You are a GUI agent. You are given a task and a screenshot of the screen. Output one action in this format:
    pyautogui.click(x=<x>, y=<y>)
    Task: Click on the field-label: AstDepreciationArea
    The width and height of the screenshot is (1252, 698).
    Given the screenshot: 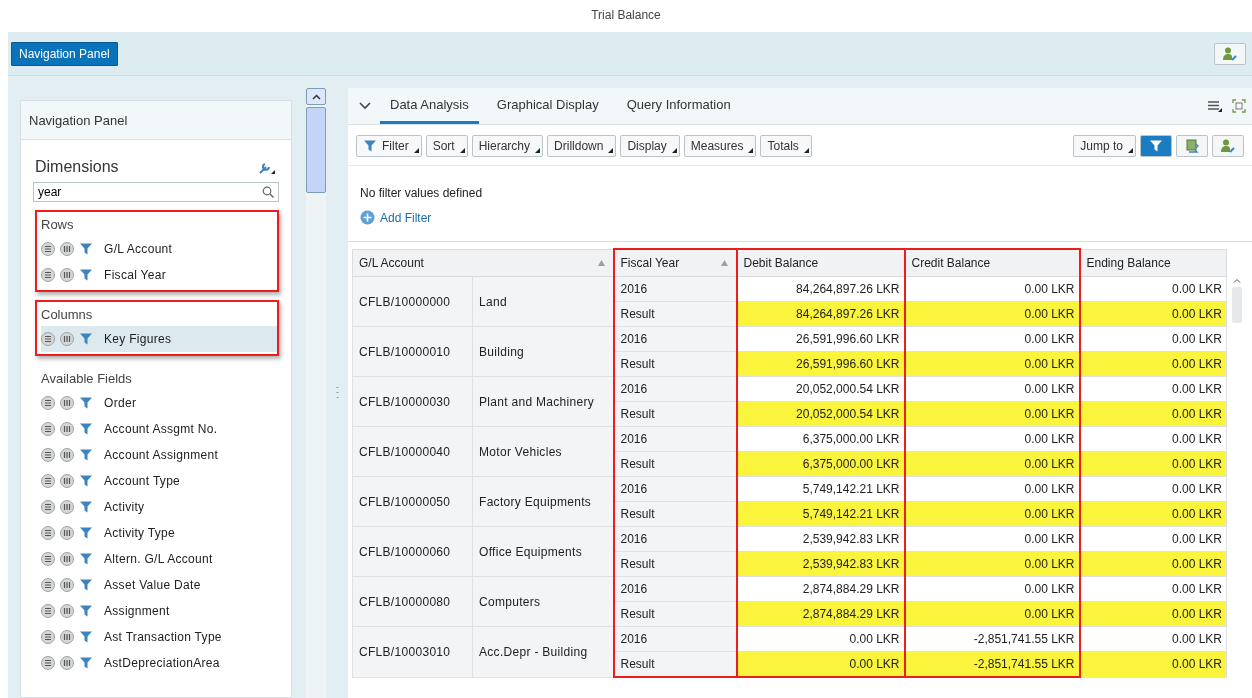 What is the action you would take?
    pyautogui.click(x=162, y=663)
    